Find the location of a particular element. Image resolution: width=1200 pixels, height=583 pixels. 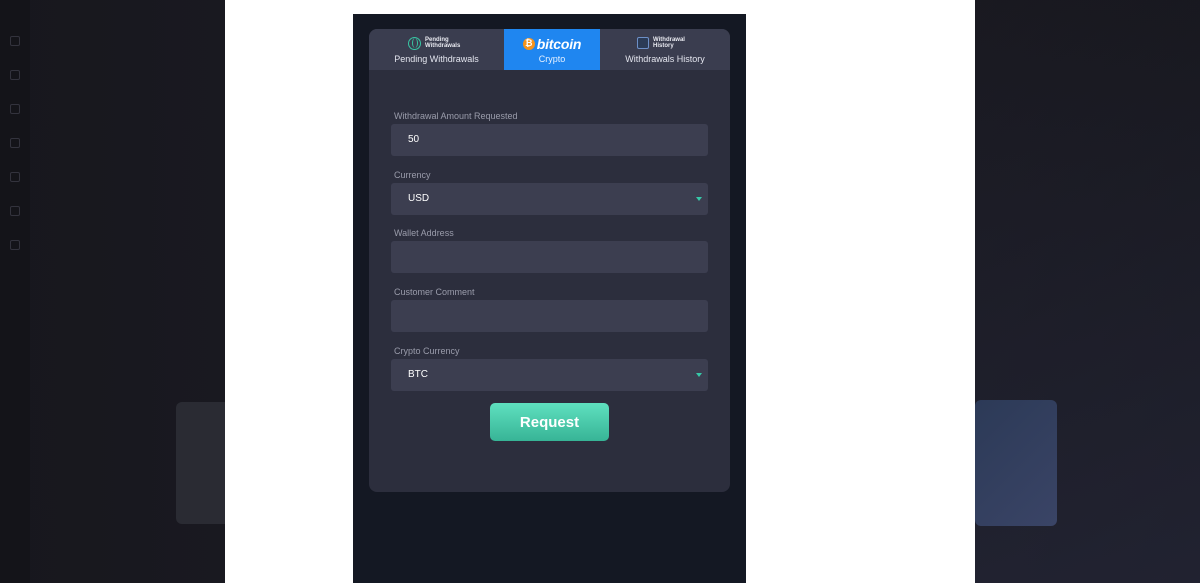

amount-label: Withdrawal Amount Requested is located at coordinates (456, 116).